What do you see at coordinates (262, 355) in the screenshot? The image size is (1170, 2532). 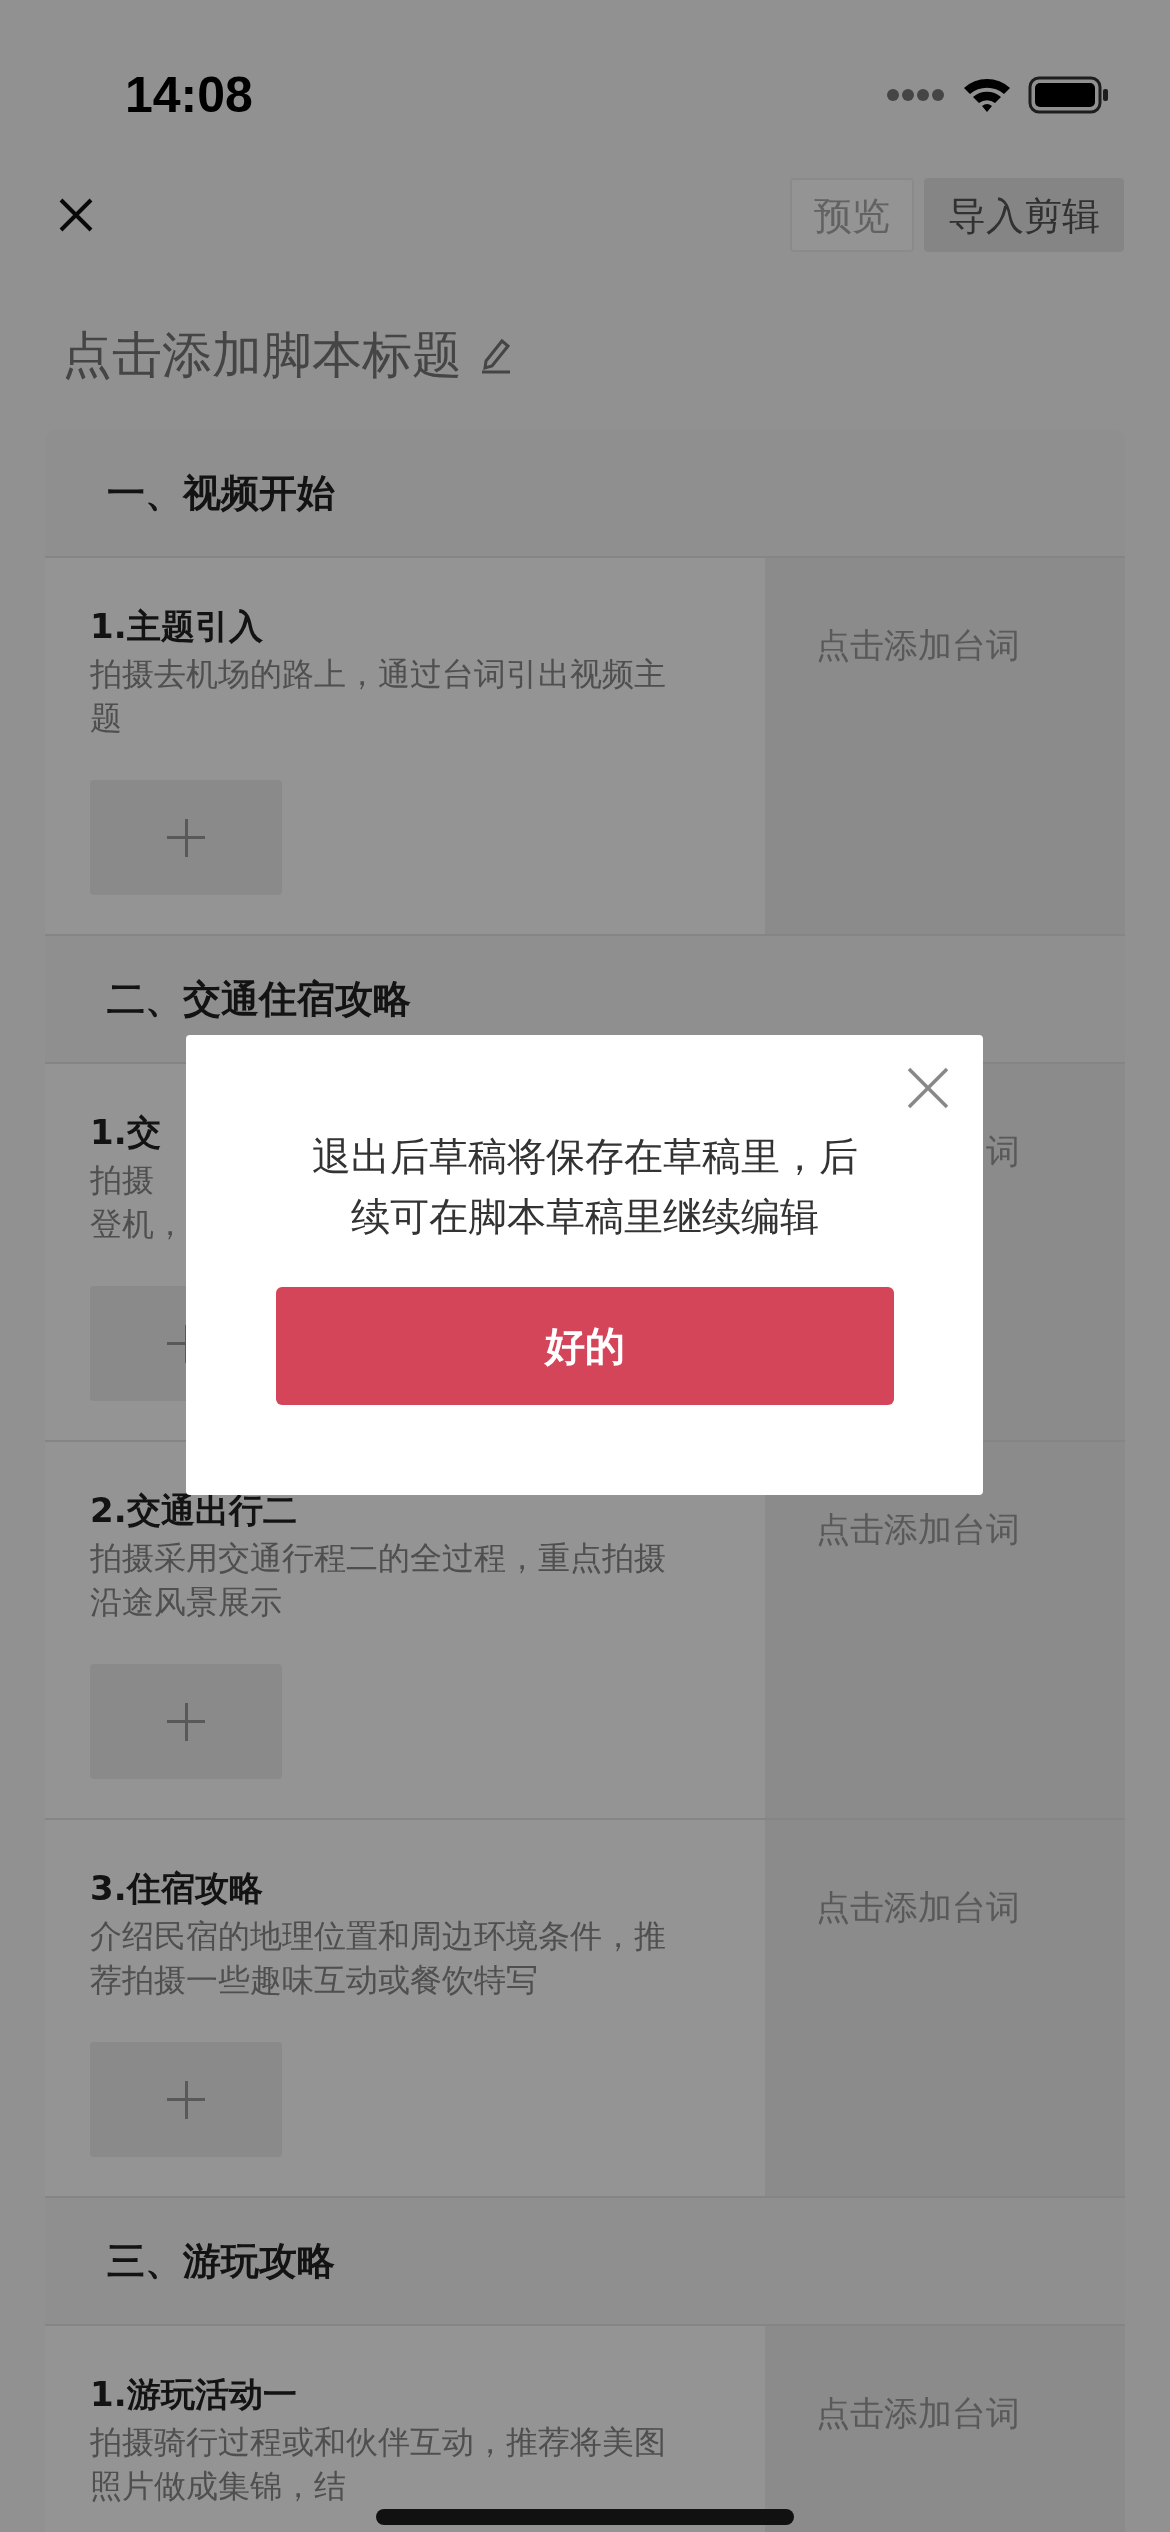 I see `script-title: 点击添加脚本标题` at bounding box center [262, 355].